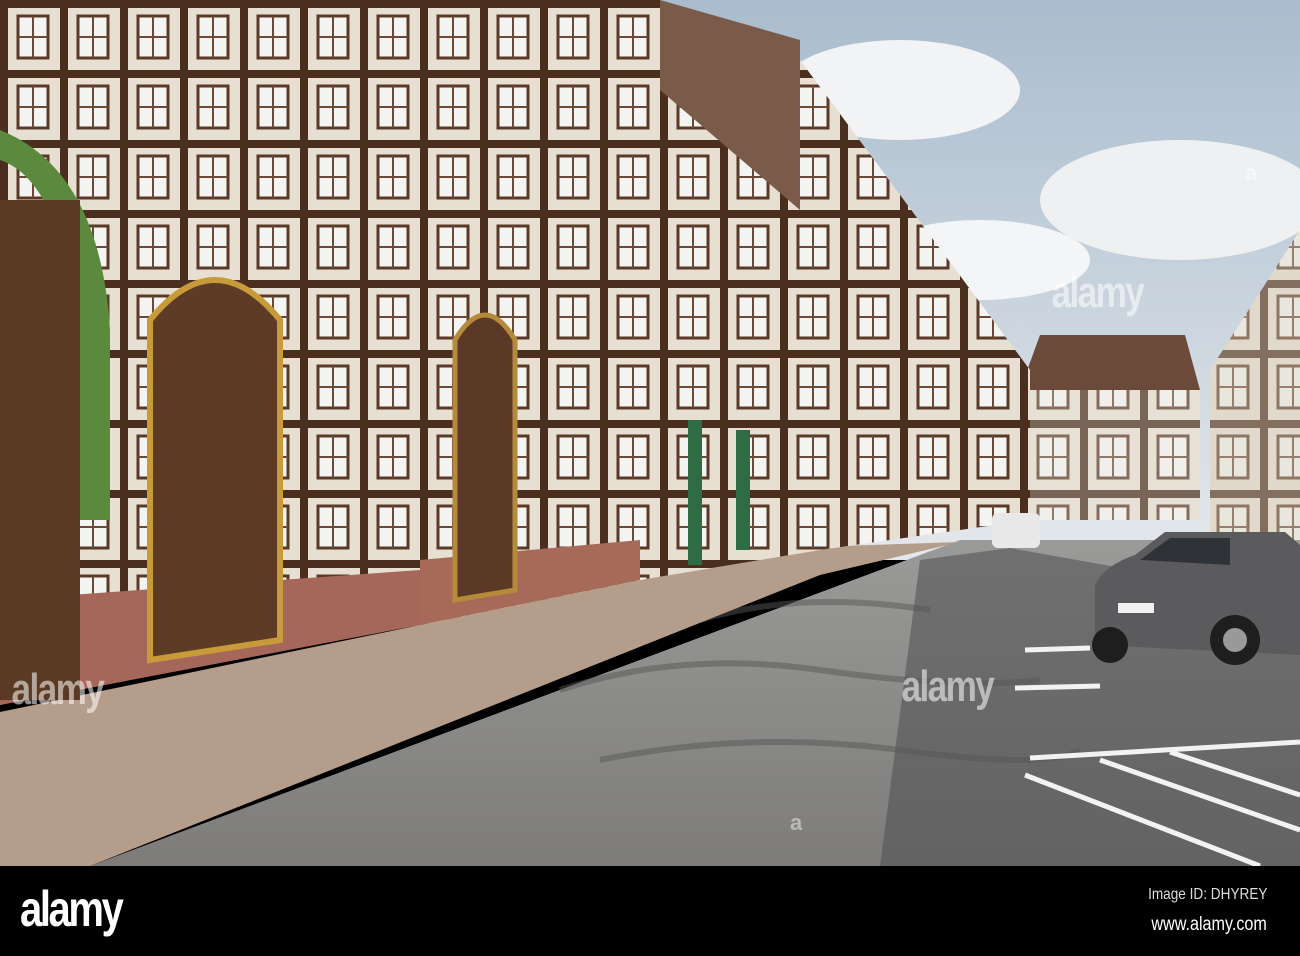 This screenshot has height=956, width=1300. What do you see at coordinates (40, 450) in the screenshot?
I see `arched-wooden-door` at bounding box center [40, 450].